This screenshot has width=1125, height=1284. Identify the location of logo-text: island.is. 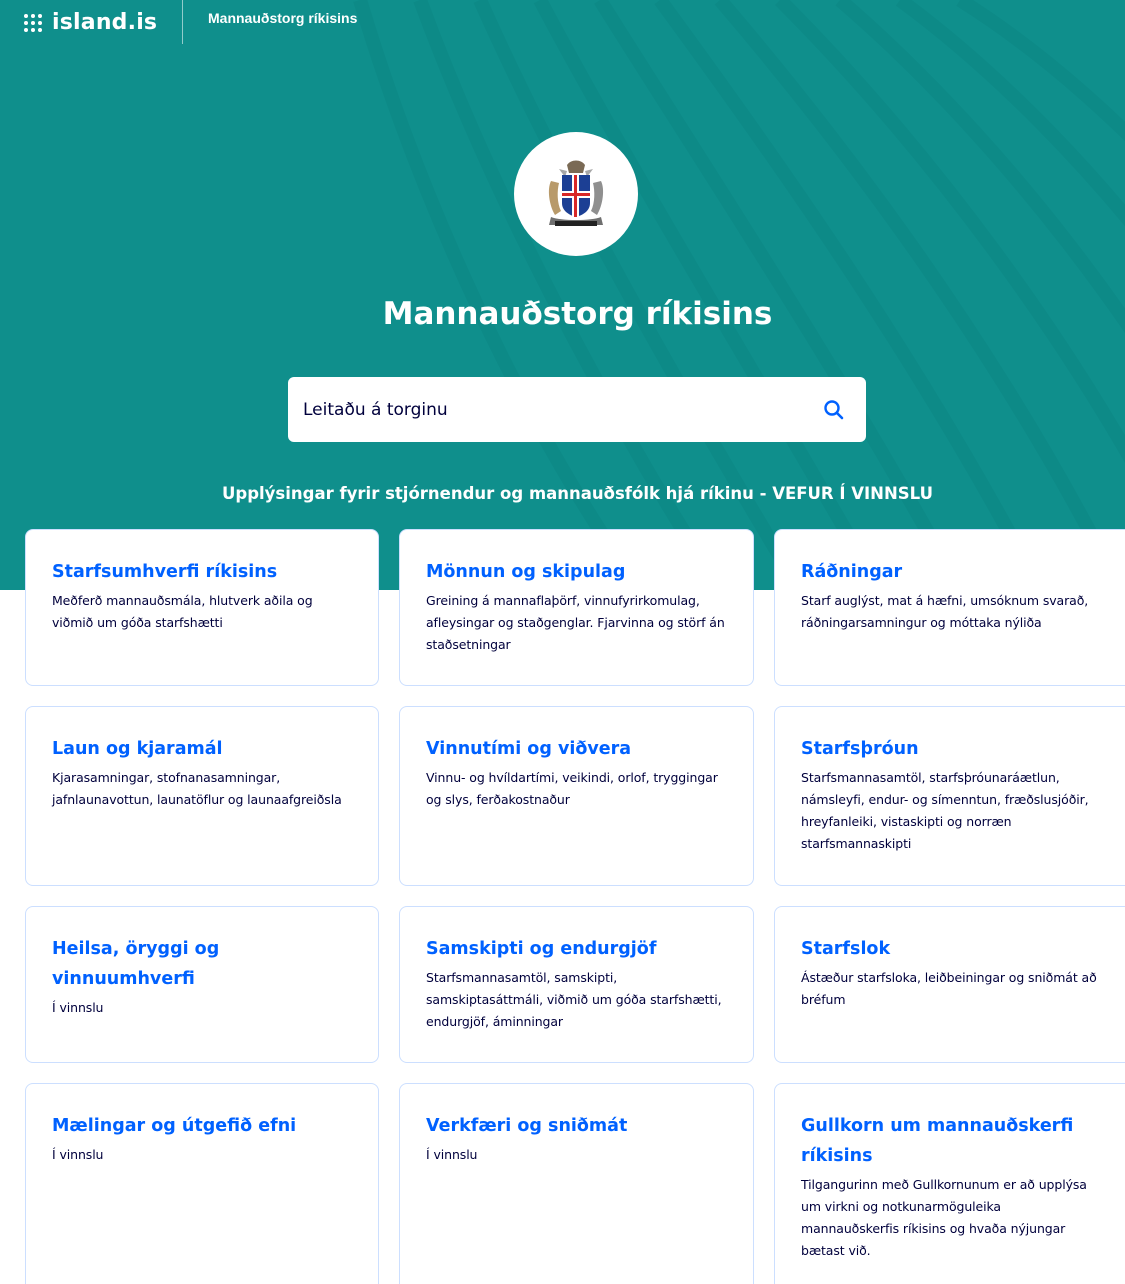
(105, 22).